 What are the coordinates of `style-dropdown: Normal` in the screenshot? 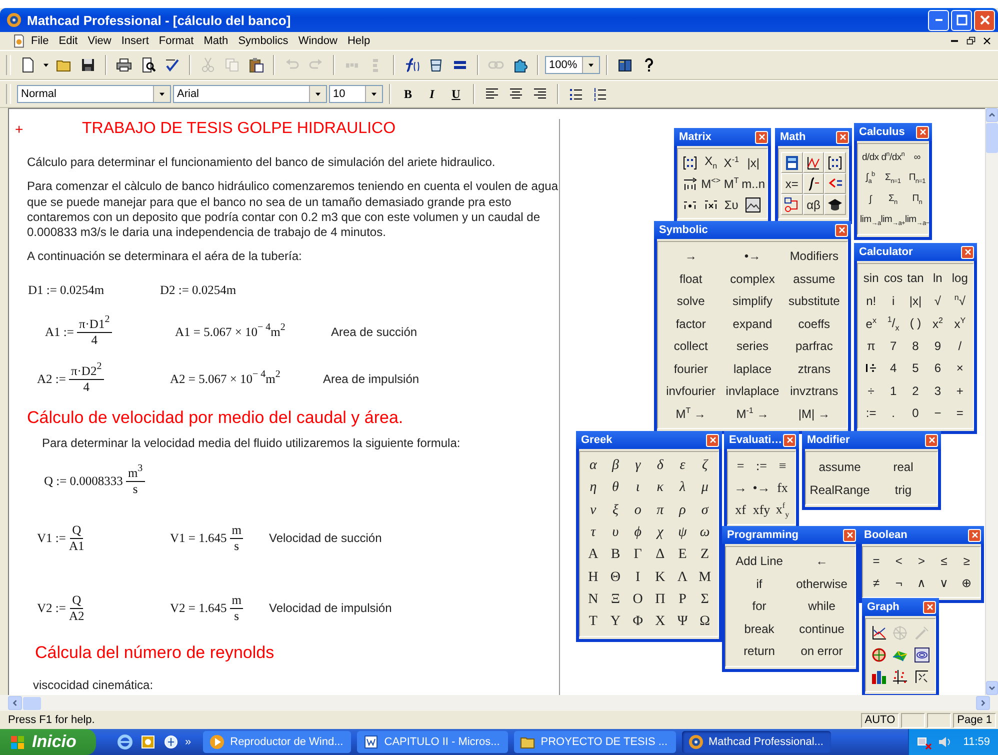 It's located at (94, 94).